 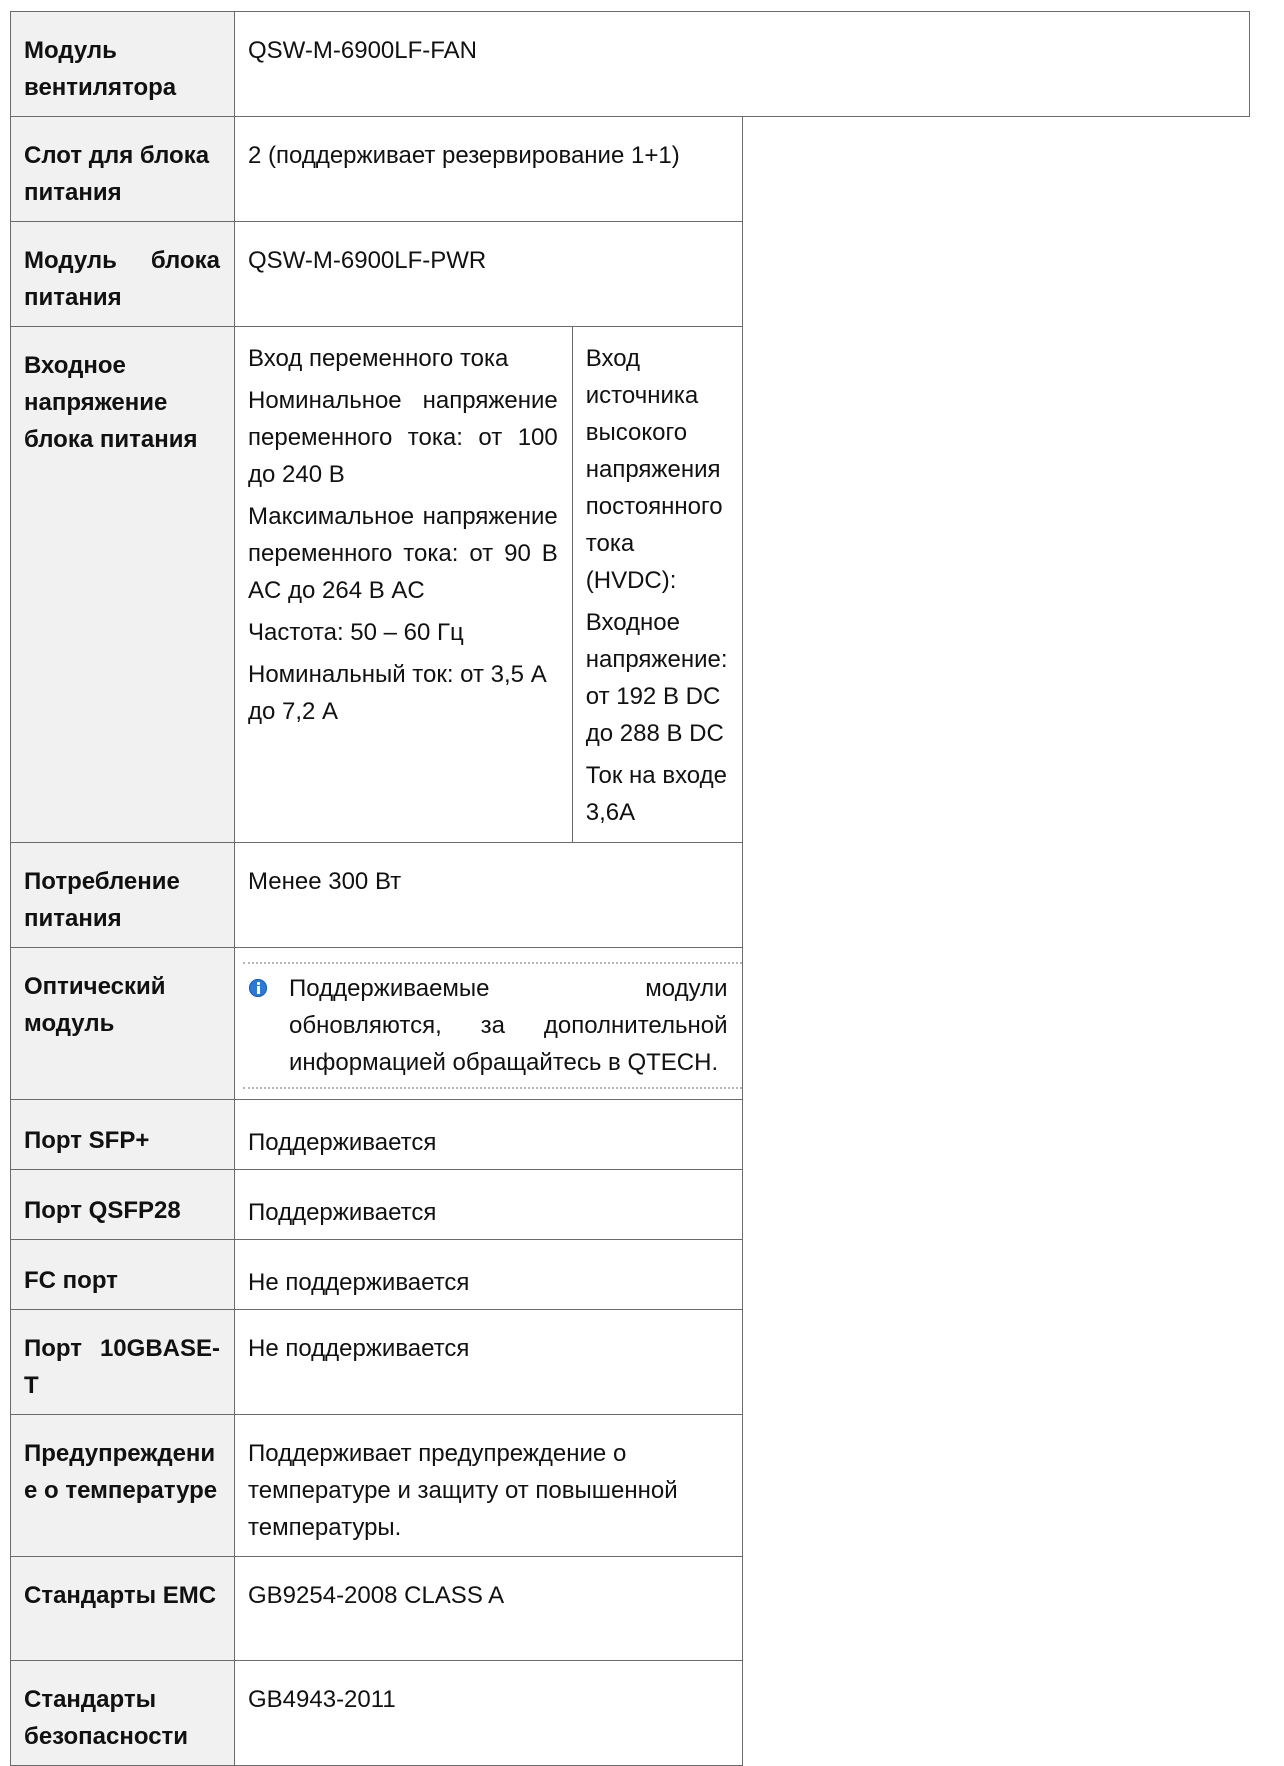 What do you see at coordinates (122, 1485) in the screenshot?
I see `row-label: Предупреждение о температуре` at bounding box center [122, 1485].